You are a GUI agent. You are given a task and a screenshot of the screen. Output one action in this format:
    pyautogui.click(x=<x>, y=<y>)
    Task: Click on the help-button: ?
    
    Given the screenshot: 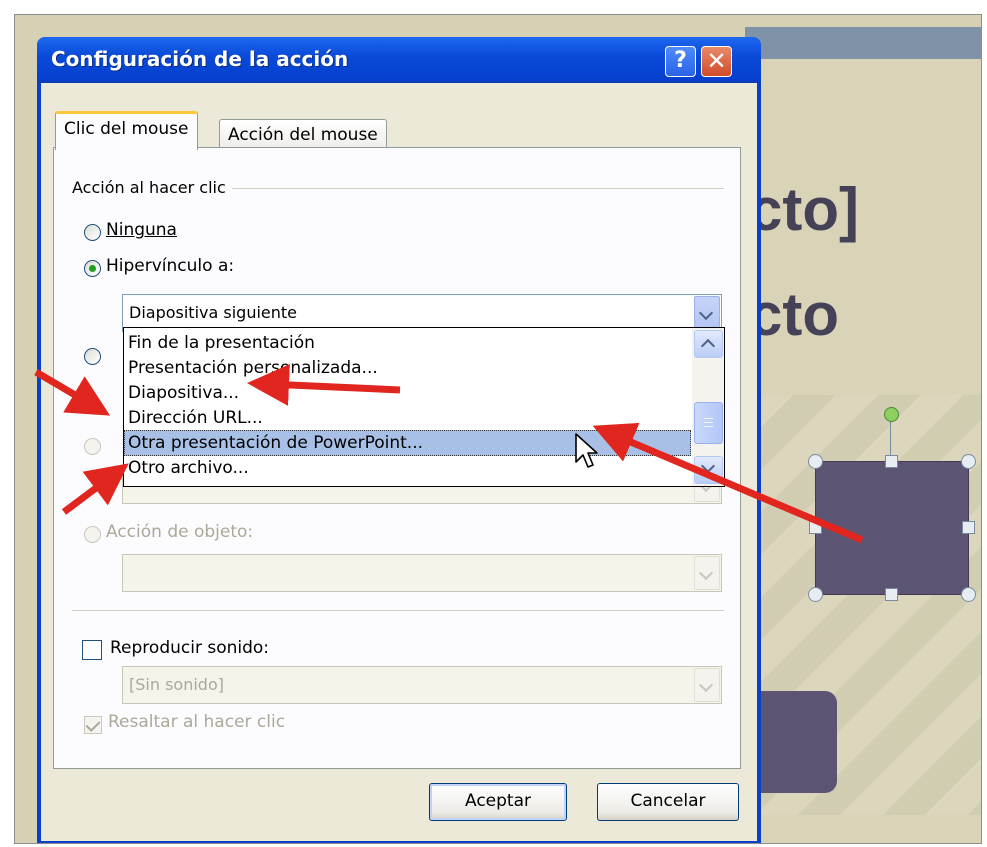 What is the action you would take?
    pyautogui.click(x=680, y=61)
    